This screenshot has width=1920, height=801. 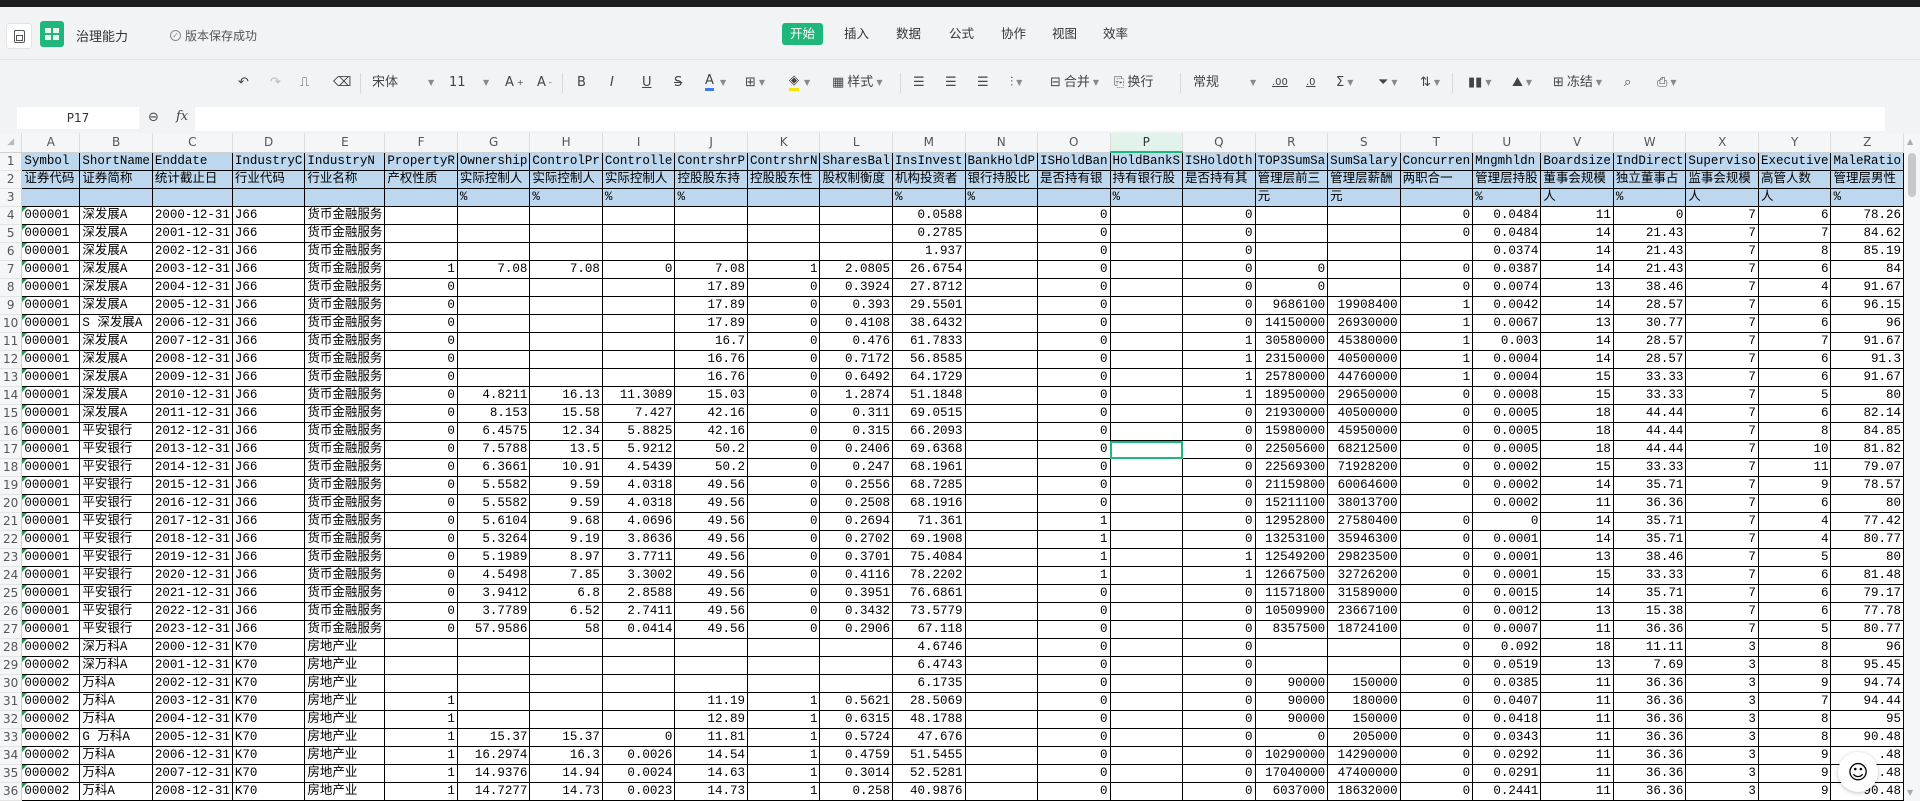 I want to click on cell-u22: 0.0001, so click(x=1507, y=539).